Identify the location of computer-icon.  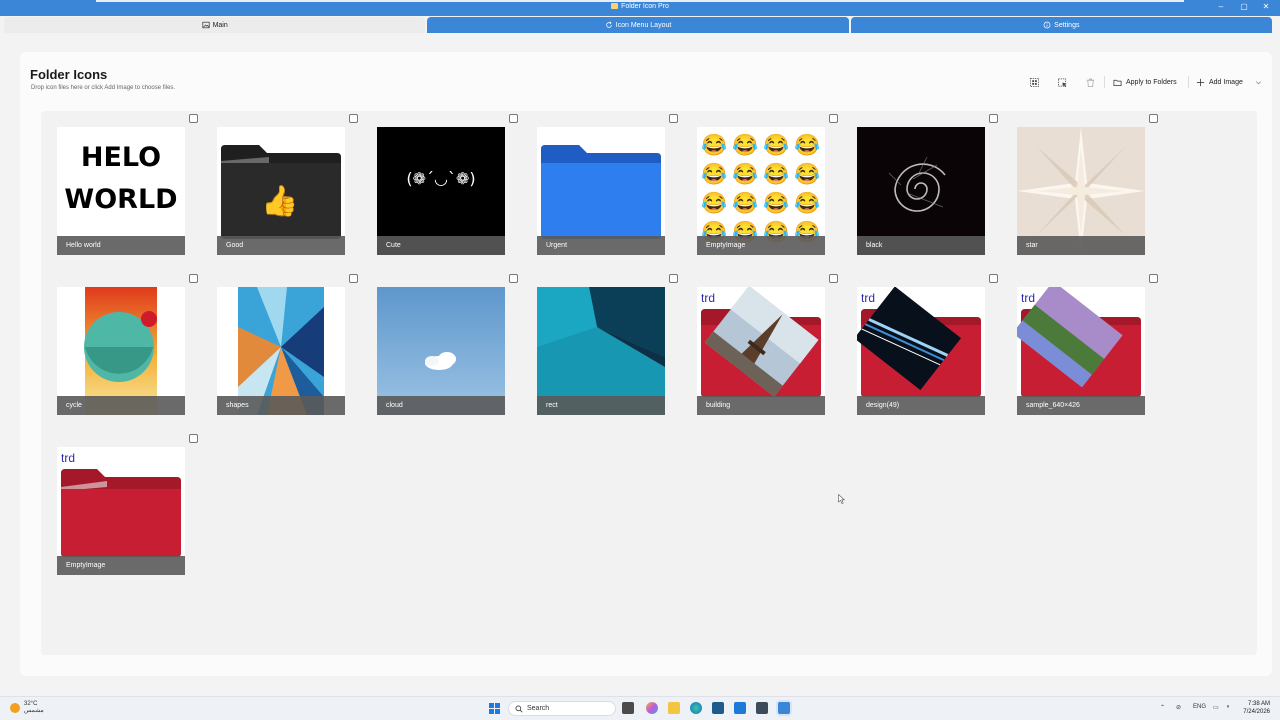
(762, 708).